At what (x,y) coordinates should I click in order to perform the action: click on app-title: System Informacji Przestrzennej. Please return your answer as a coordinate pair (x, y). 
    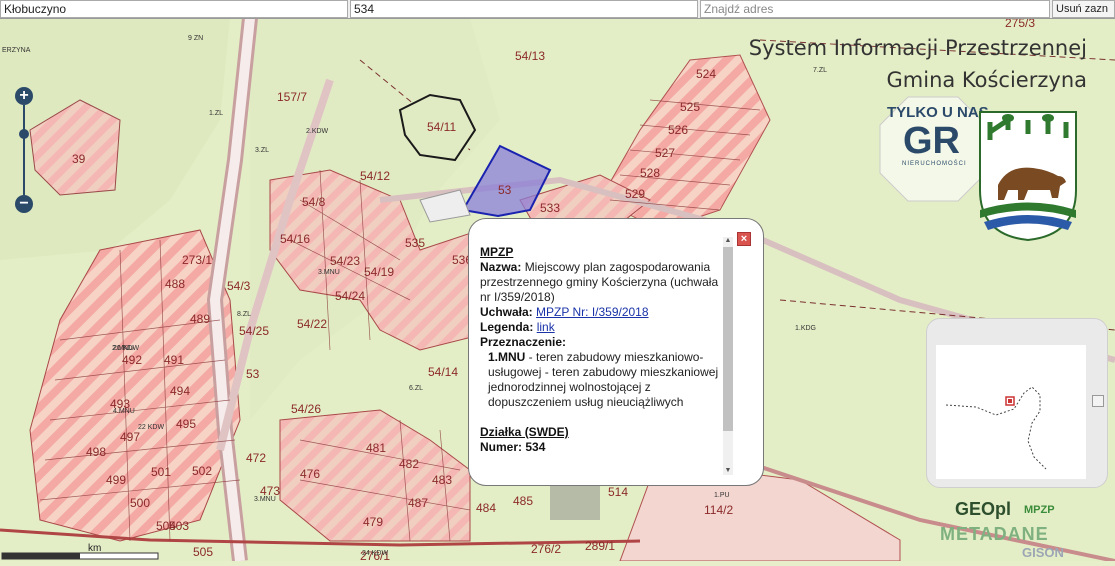
    Looking at the image, I should click on (917, 48).